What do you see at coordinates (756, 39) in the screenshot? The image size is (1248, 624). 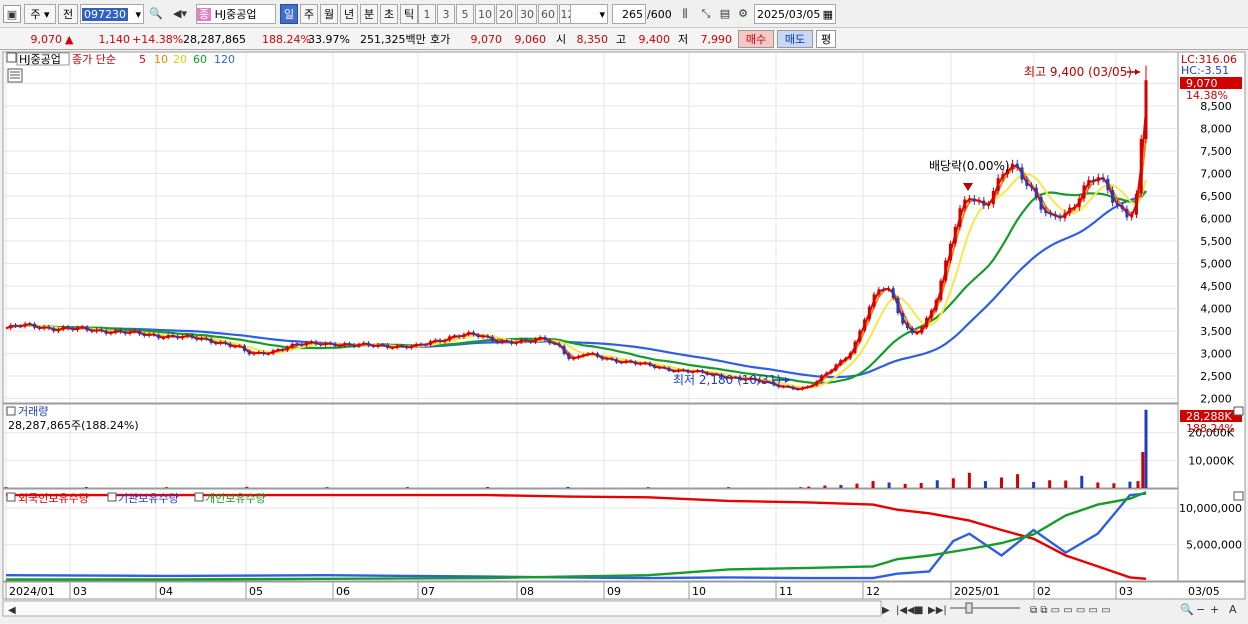 I see `buy-button: 매수` at bounding box center [756, 39].